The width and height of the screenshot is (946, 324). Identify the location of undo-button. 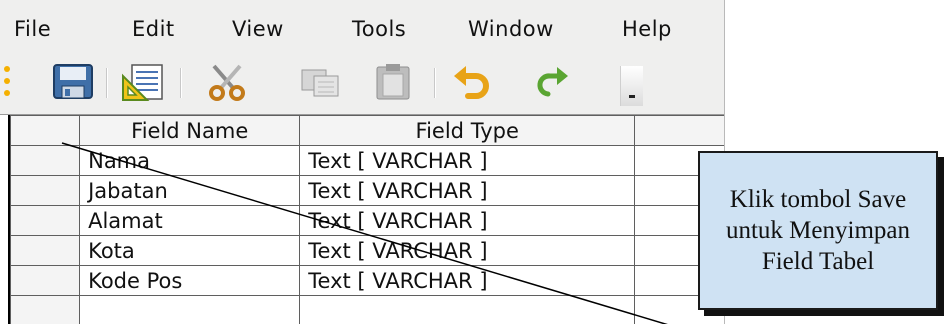
(473, 82).